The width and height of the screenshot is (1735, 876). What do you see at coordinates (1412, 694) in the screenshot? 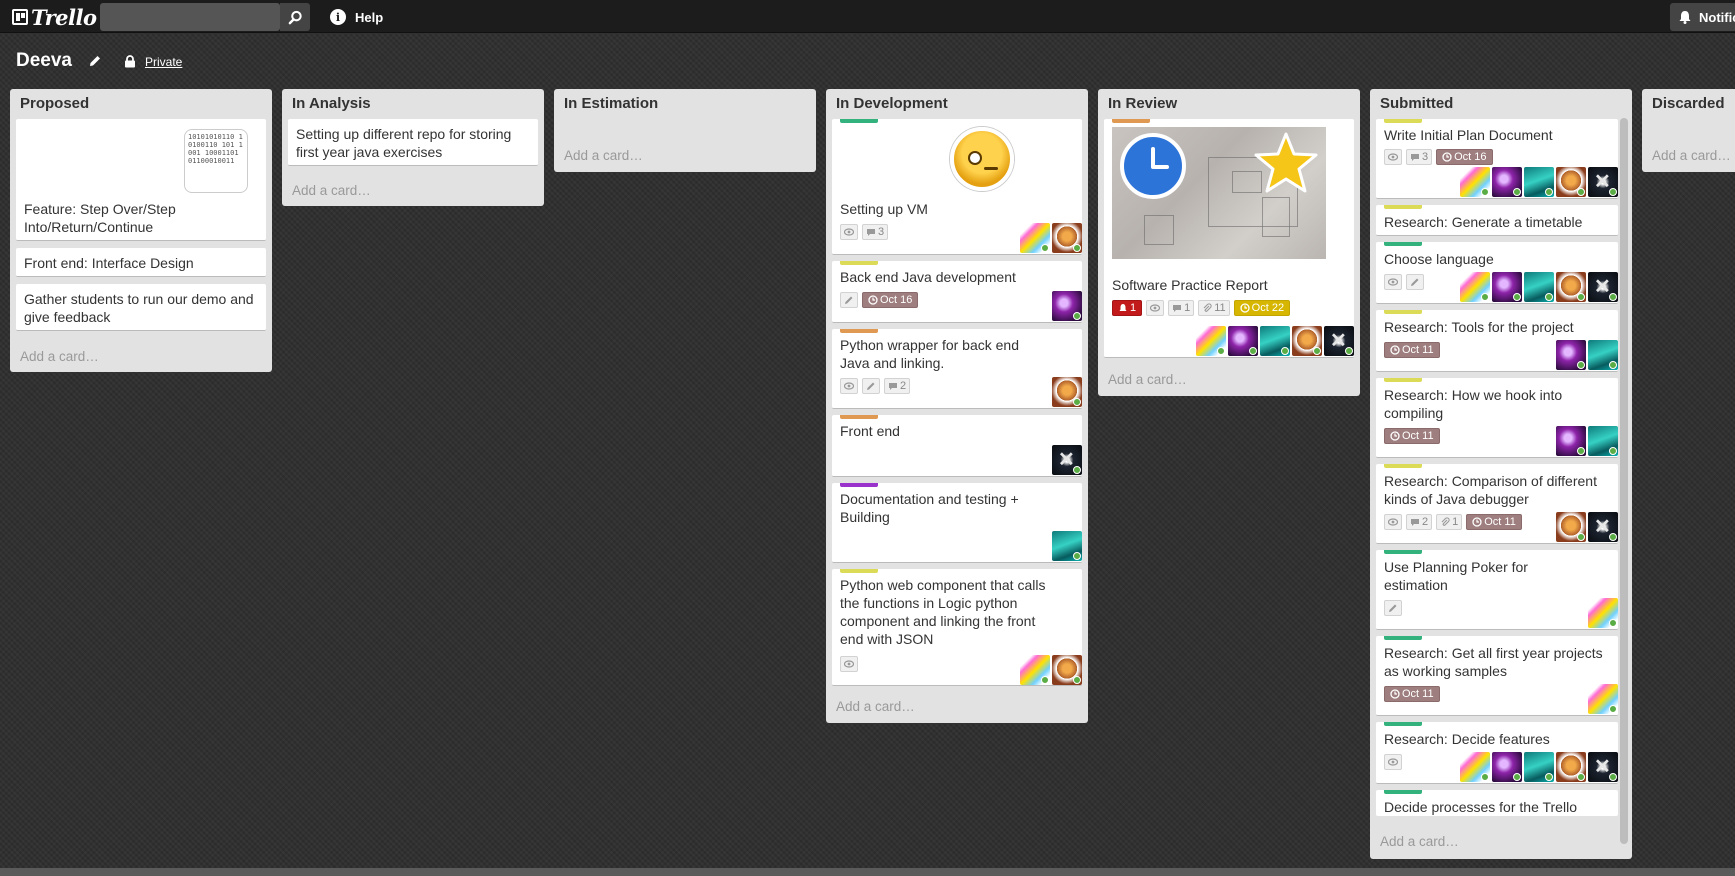
I see `due-date-badge: Oct 11` at bounding box center [1412, 694].